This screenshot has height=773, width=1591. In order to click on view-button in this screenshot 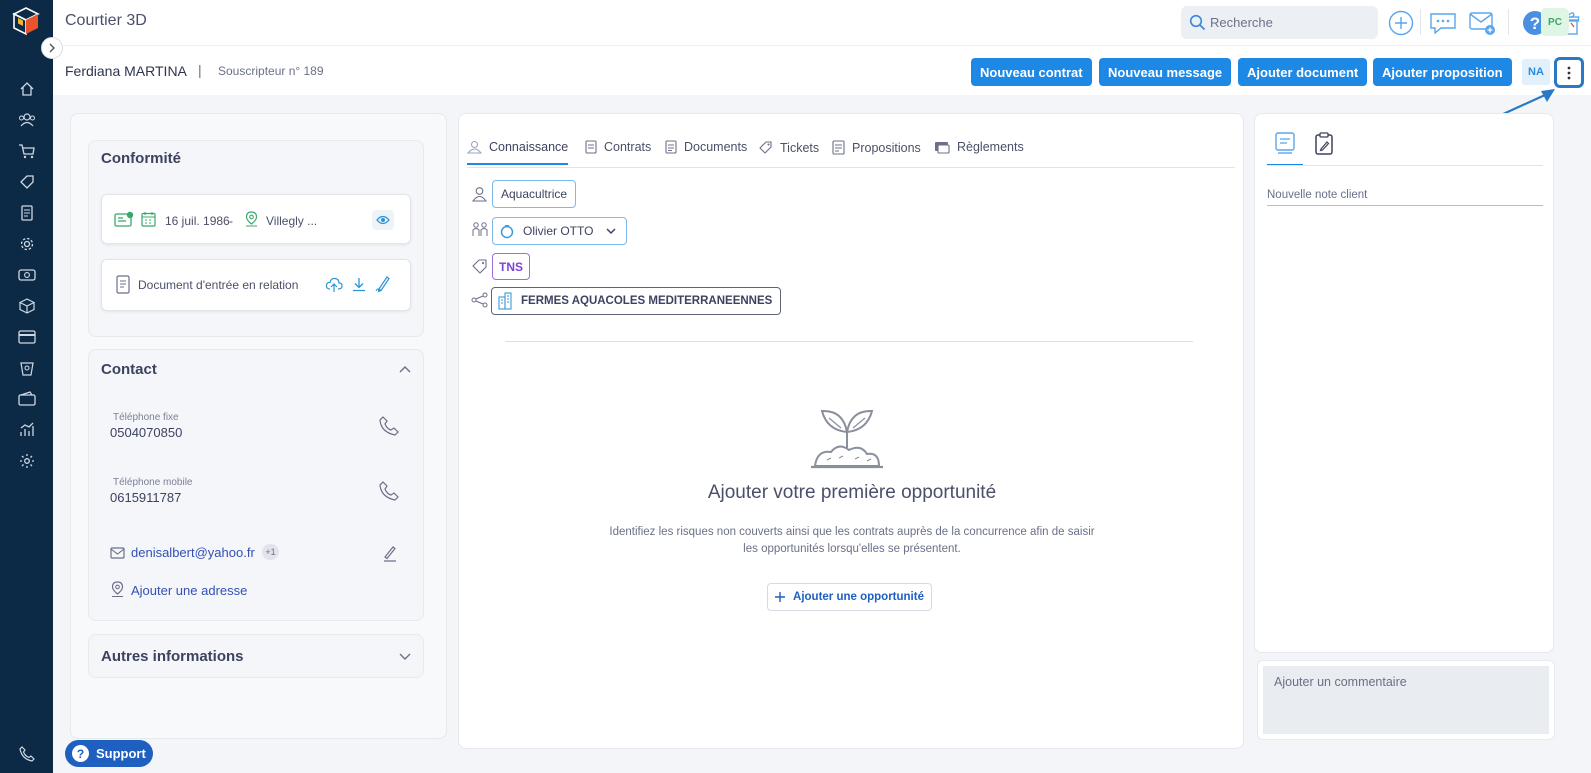, I will do `click(383, 220)`.